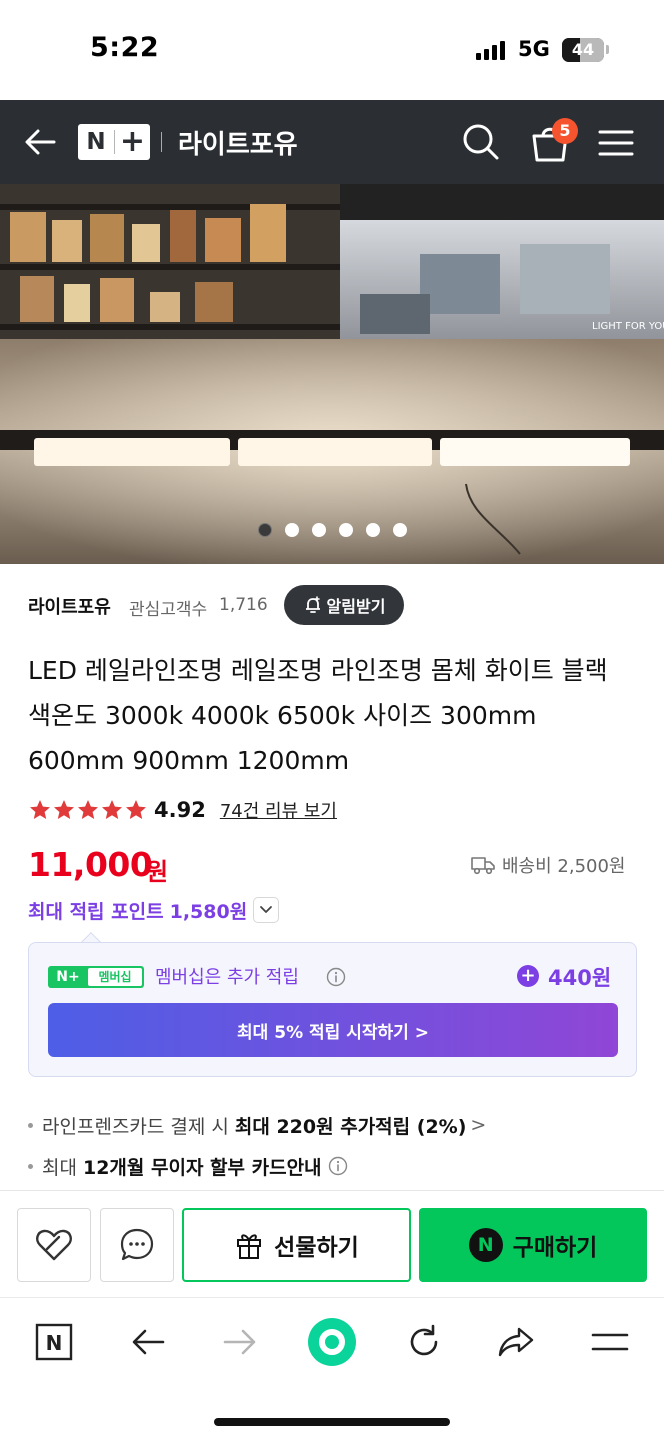 This screenshot has height=1440, width=664. Describe the element at coordinates (40, 142) in the screenshot. I see `back-arrow-icon` at that location.